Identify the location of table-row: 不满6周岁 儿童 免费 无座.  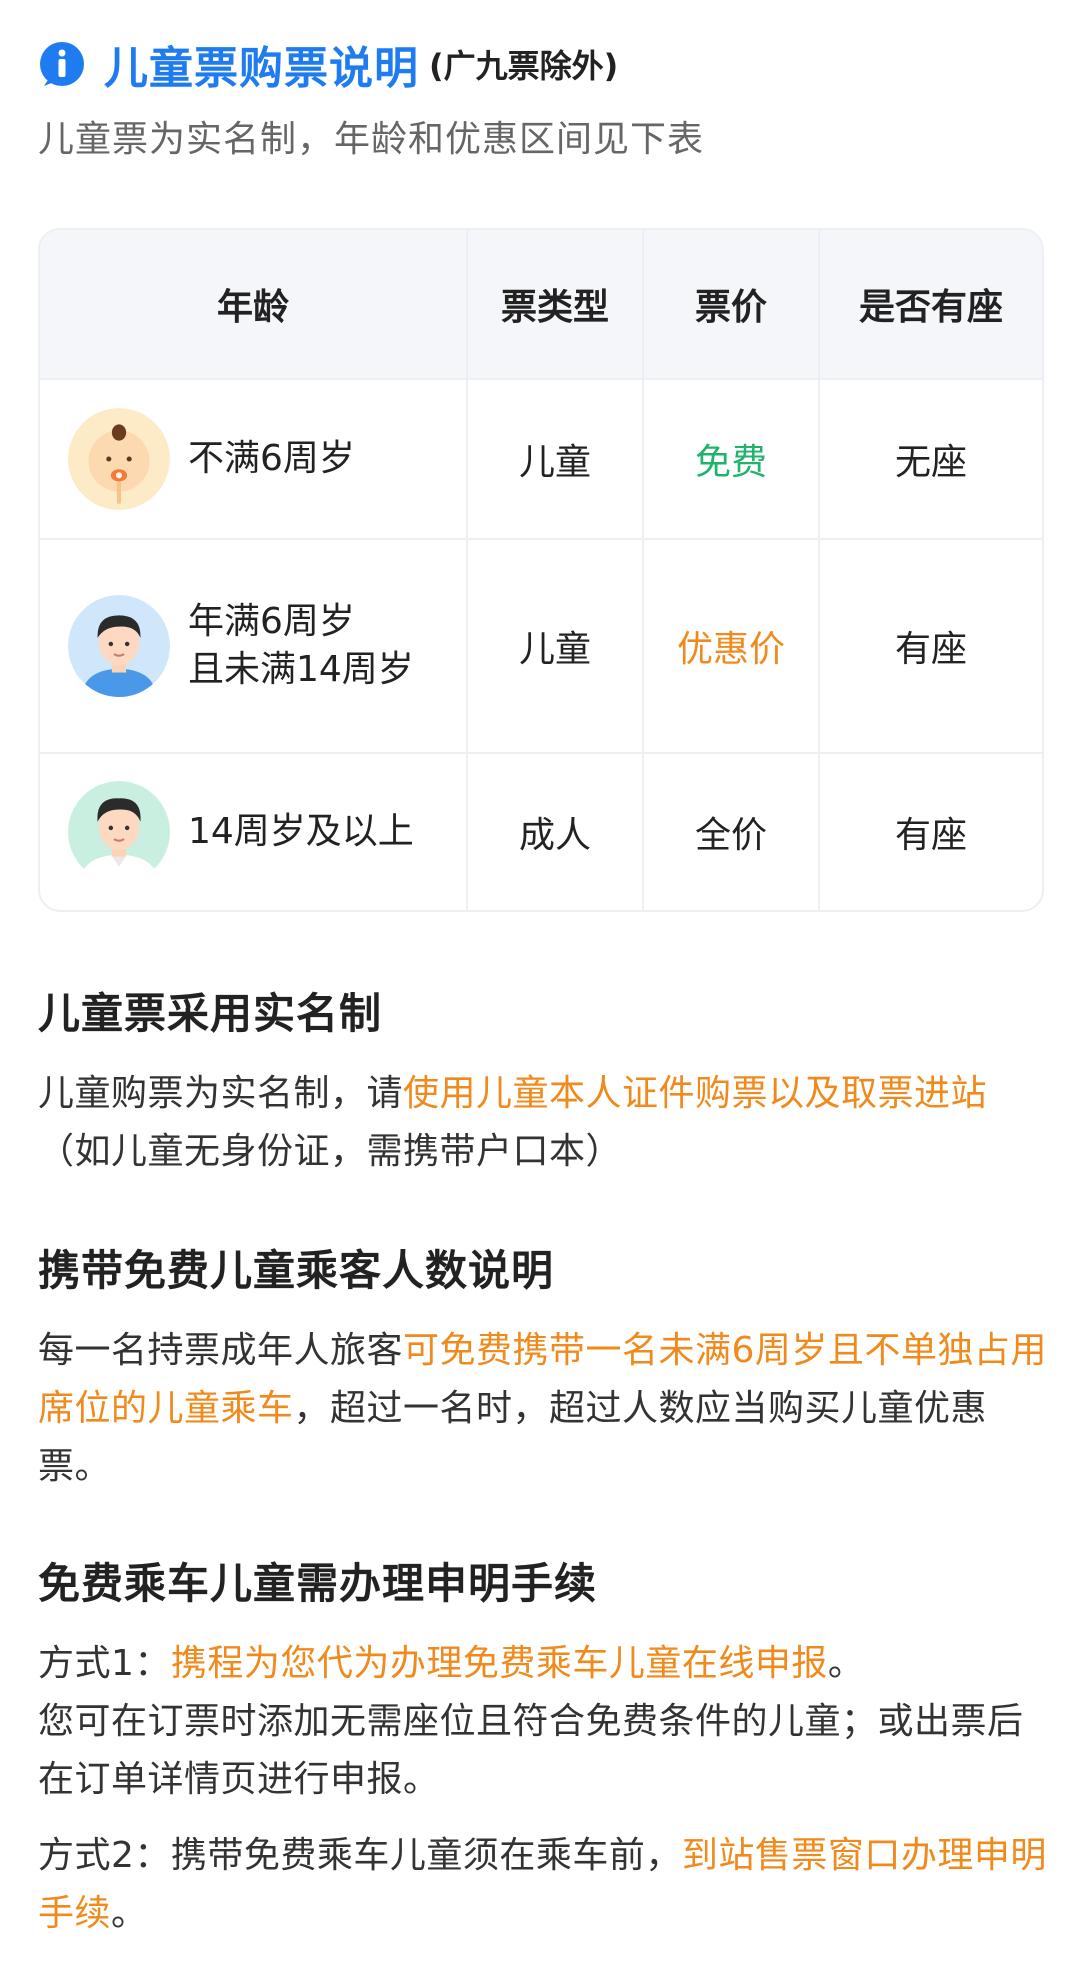
(541, 460).